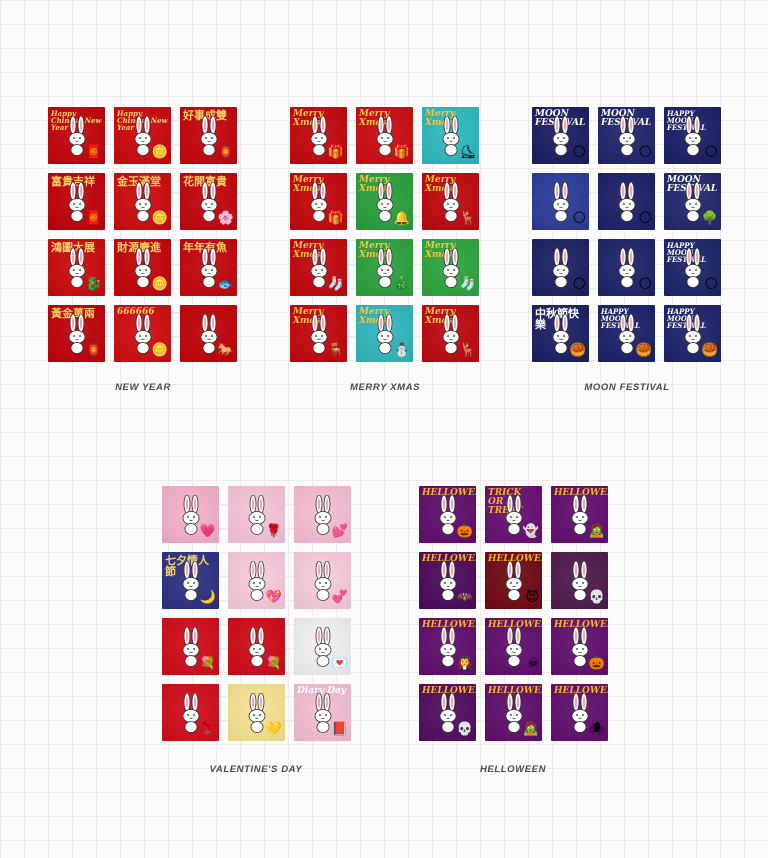 Image resolution: width=768 pixels, height=858 pixels. I want to click on sticker-tile: 黃金萬兩 🏮, so click(76, 333).